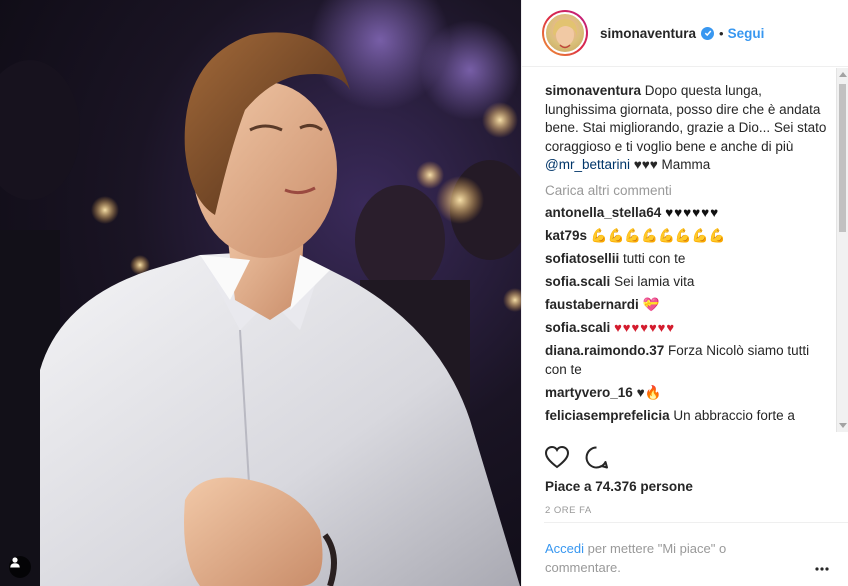 Image resolution: width=848 pixels, height=586 pixels. Describe the element at coordinates (734, 415) in the screenshot. I see `comment-text: Un abbraccio forte a` at that location.